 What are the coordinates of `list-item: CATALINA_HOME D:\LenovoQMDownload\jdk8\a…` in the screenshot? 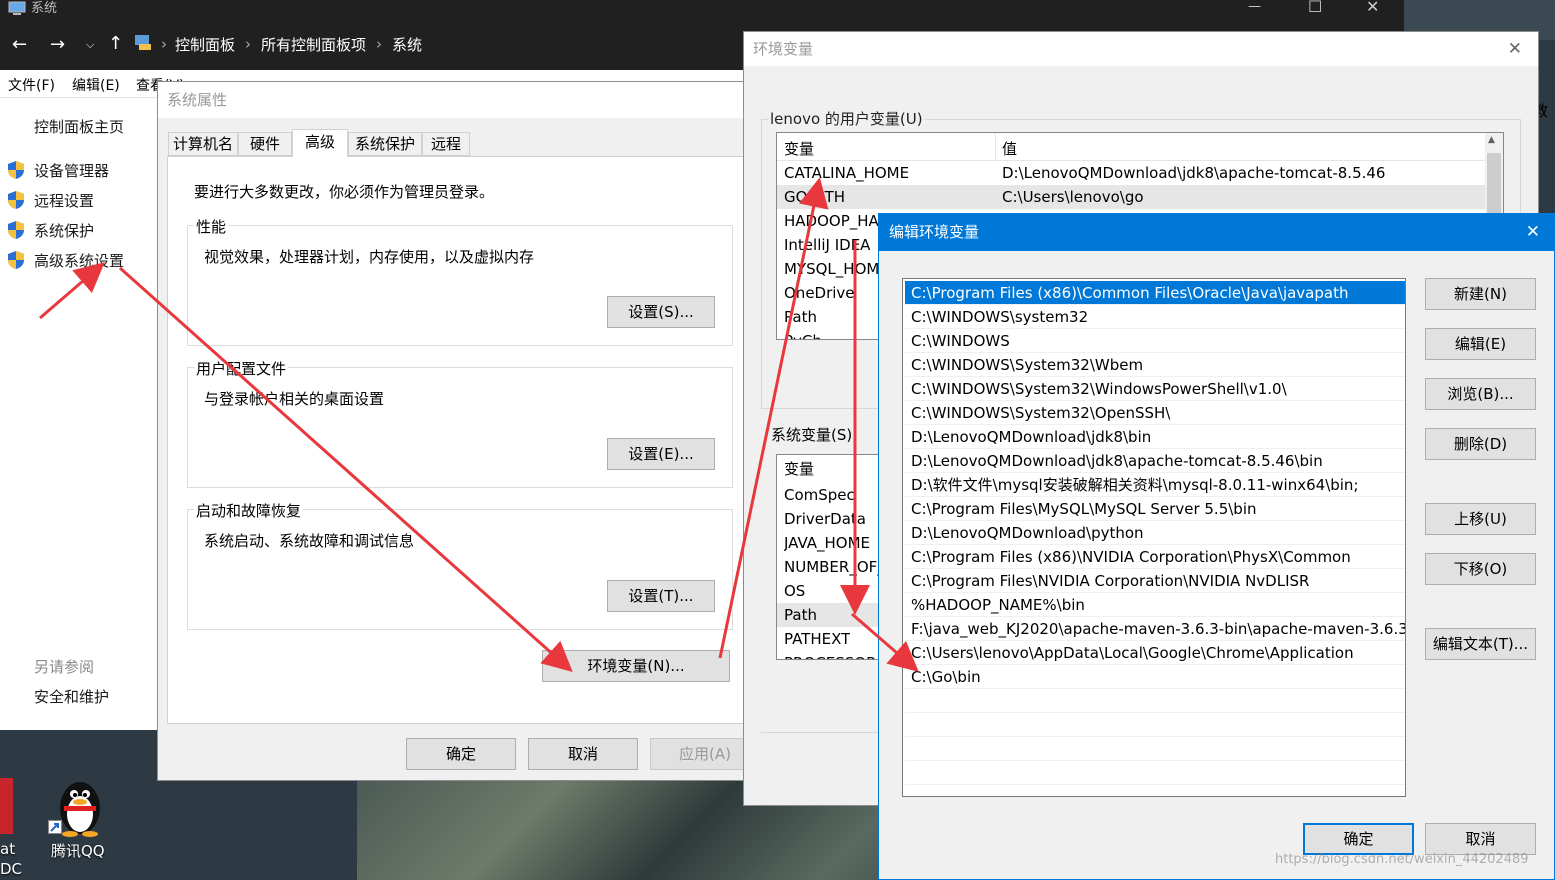 It's located at (1134, 173).